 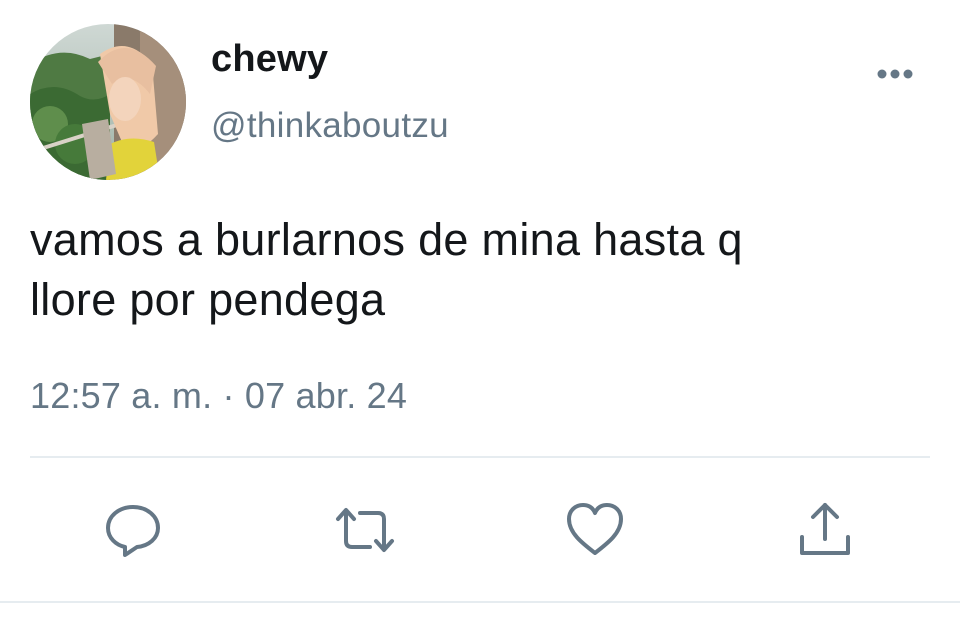 I want to click on share-button, so click(x=825, y=530).